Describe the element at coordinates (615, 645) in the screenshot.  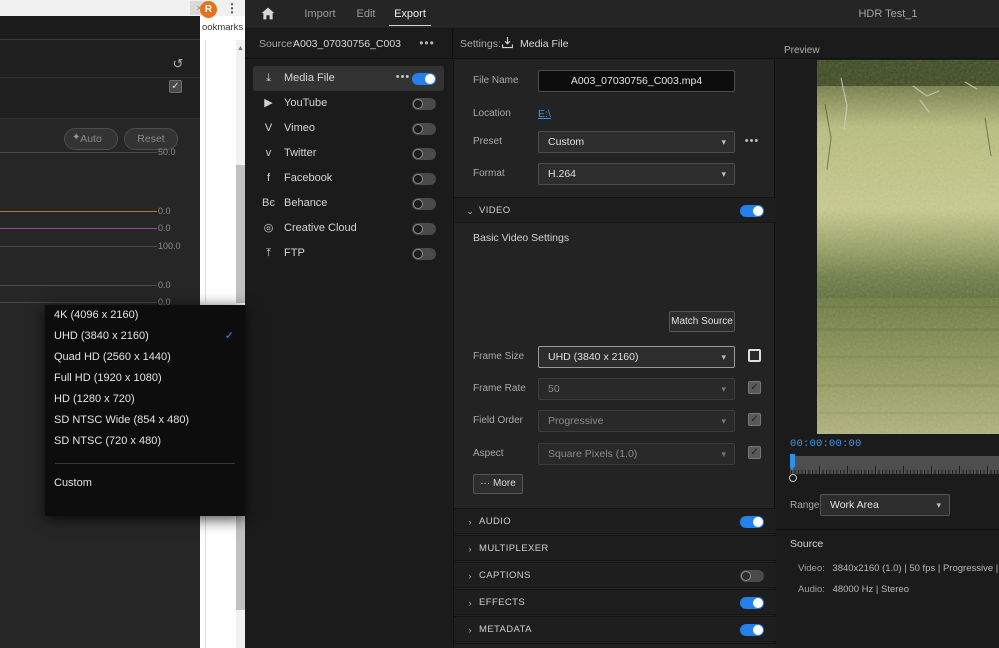
I see `section-header-general: ›GENERAL` at that location.